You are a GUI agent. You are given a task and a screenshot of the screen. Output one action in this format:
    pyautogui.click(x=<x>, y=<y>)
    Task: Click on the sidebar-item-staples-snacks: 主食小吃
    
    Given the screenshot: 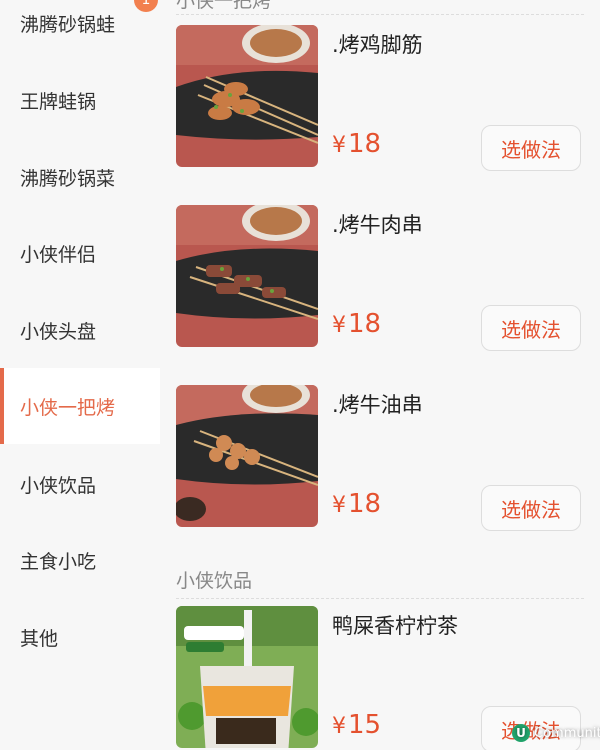 What is the action you would take?
    pyautogui.click(x=80, y=560)
    